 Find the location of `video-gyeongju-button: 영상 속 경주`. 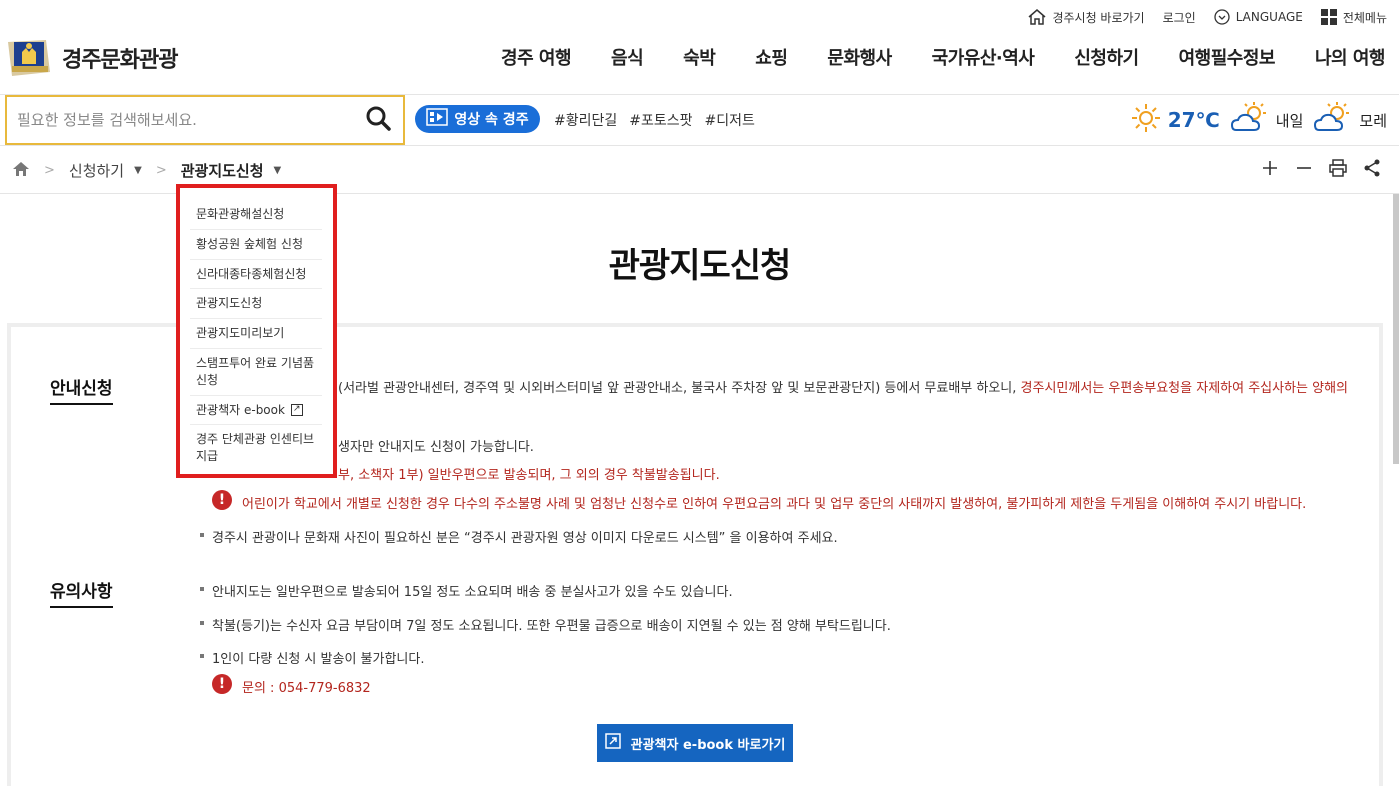

video-gyeongju-button: 영상 속 경주 is located at coordinates (477, 119).